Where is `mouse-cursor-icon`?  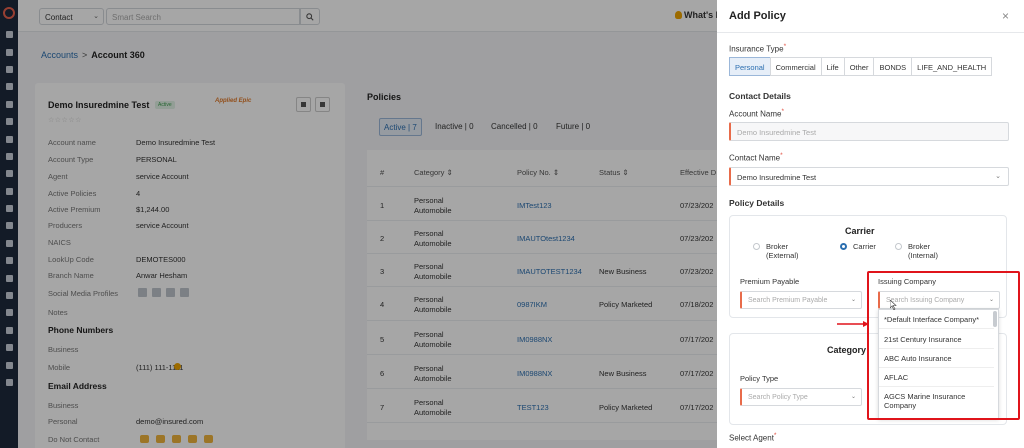
mouse-cursor-icon is located at coordinates (893, 305).